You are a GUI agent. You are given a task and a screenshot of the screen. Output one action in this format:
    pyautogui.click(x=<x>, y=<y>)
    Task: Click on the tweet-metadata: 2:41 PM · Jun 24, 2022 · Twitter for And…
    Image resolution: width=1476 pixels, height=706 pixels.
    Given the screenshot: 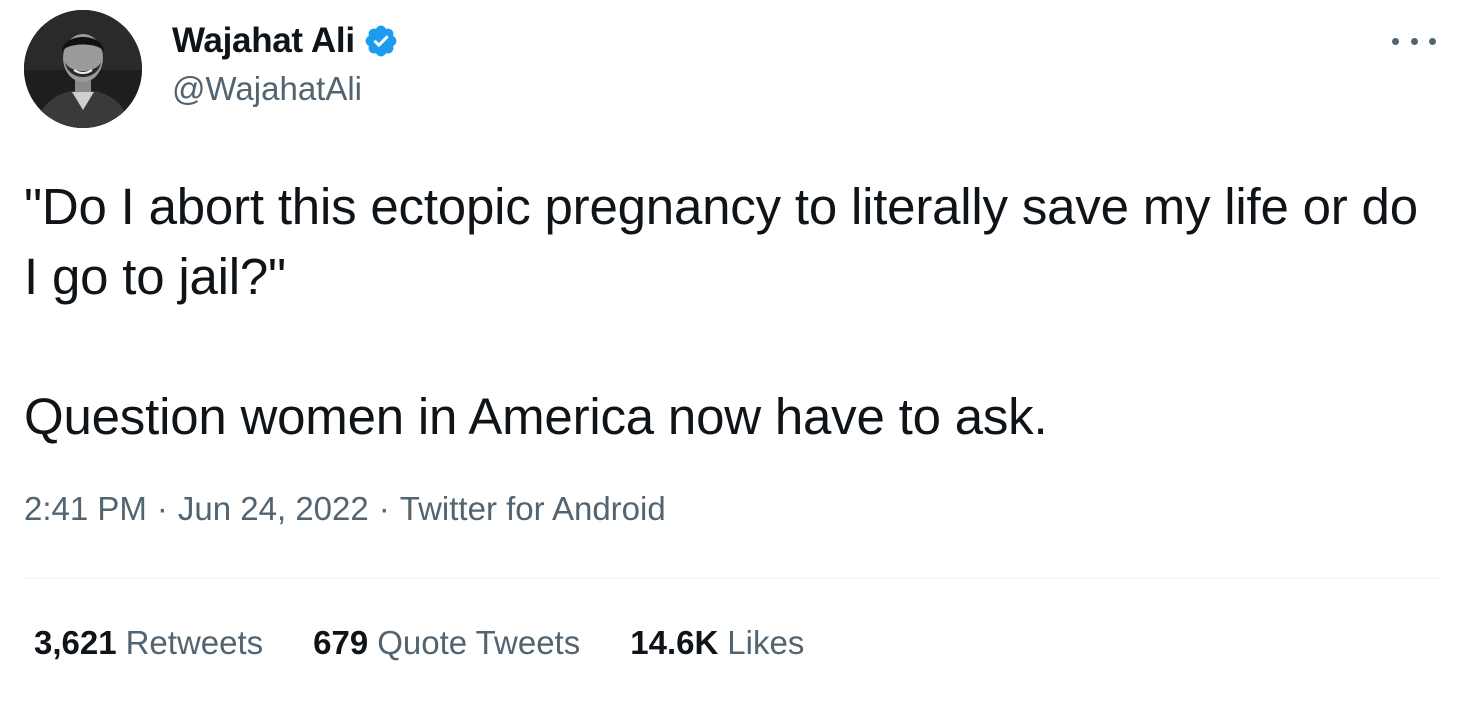 What is the action you would take?
    pyautogui.click(x=345, y=509)
    